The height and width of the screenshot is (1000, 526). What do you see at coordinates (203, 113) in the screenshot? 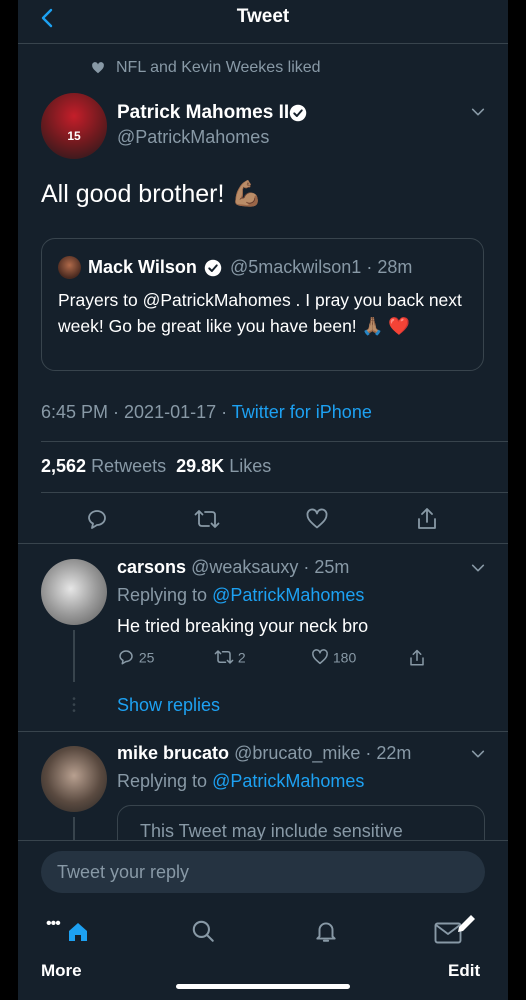
I see `author-display-name: Patrick Mahomes II` at bounding box center [203, 113].